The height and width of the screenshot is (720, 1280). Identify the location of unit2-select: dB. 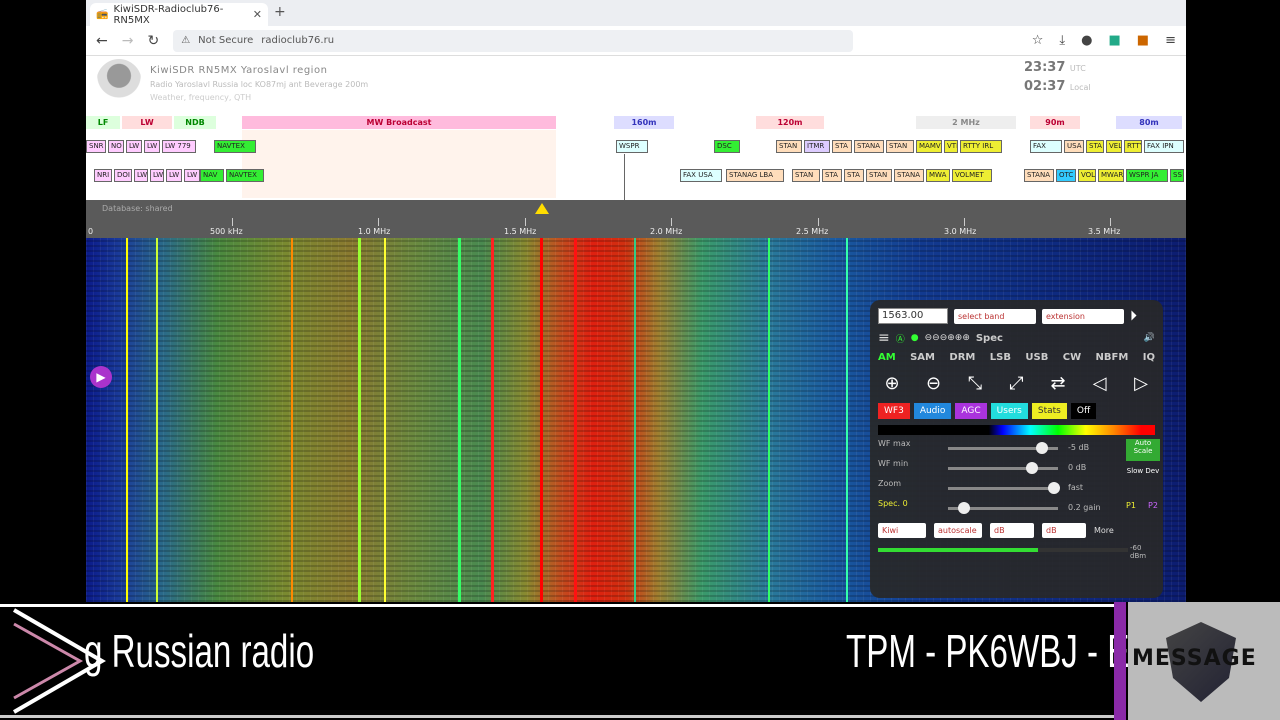
(1064, 530).